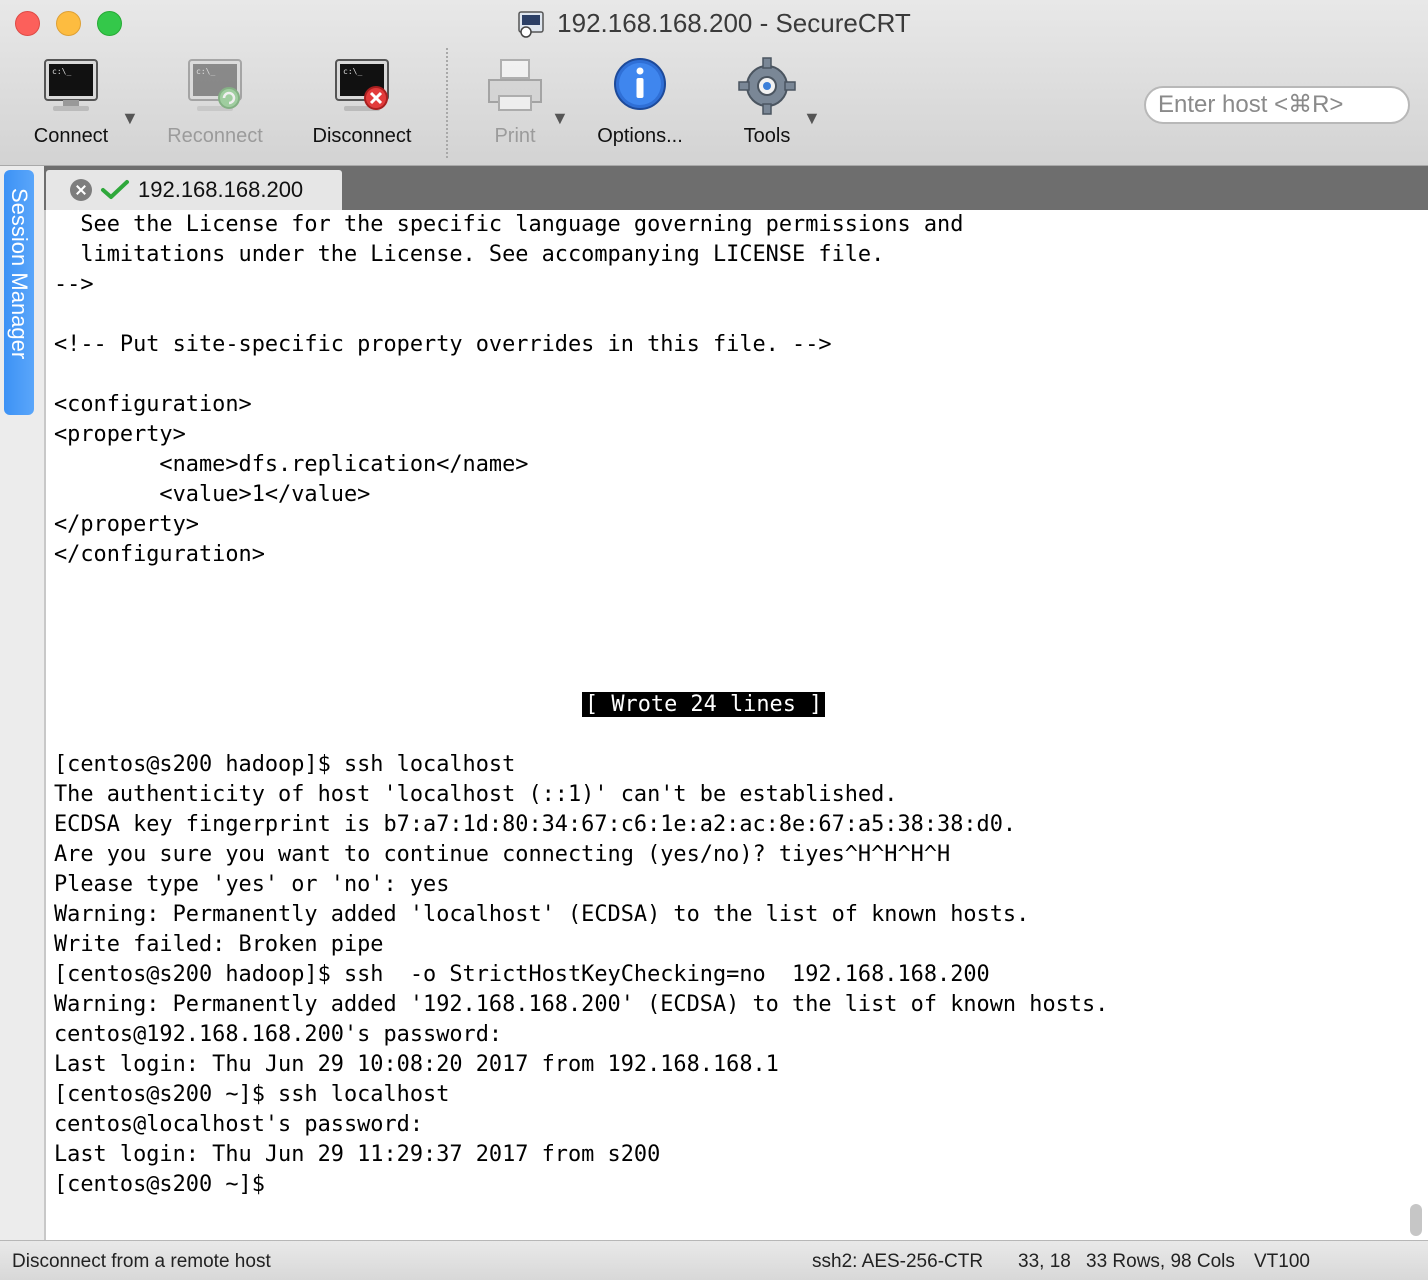 The image size is (1428, 1280). I want to click on connect-terminal-icon: c:\_, so click(71, 85).